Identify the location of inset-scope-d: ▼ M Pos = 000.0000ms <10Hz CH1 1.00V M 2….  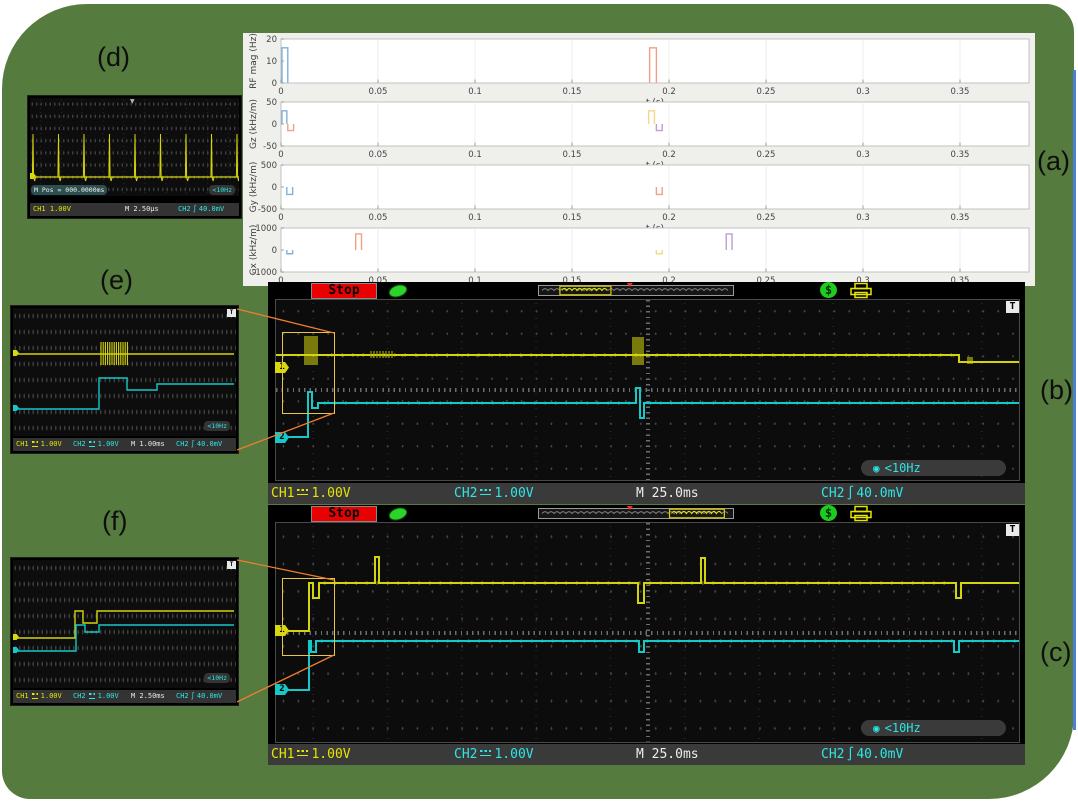
(134, 157).